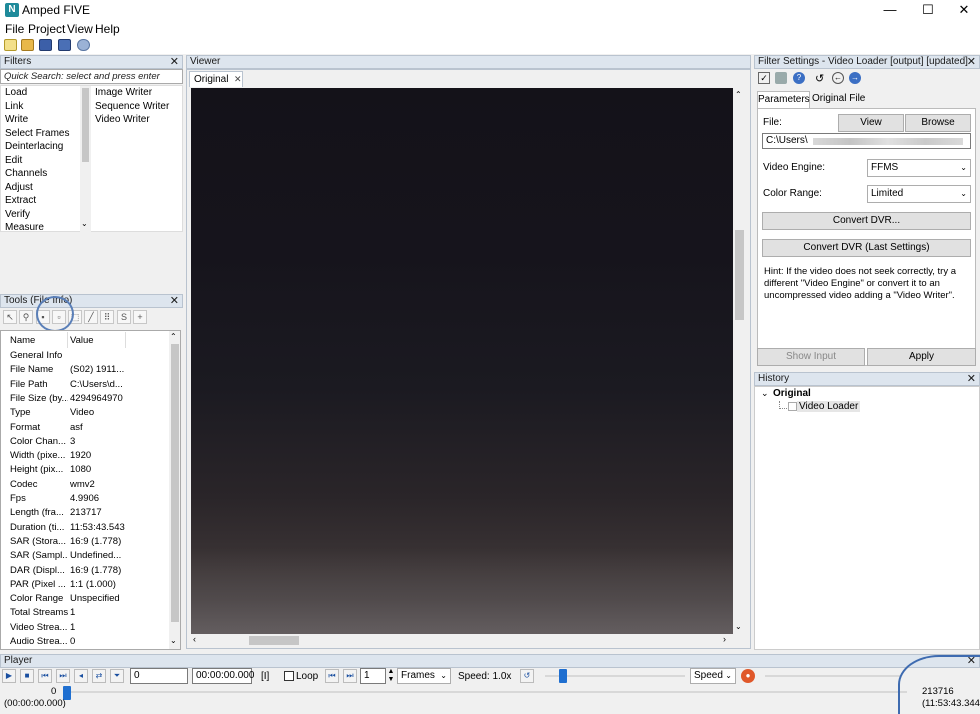  I want to click on video-engine-select: FFMS ⌄, so click(919, 168).